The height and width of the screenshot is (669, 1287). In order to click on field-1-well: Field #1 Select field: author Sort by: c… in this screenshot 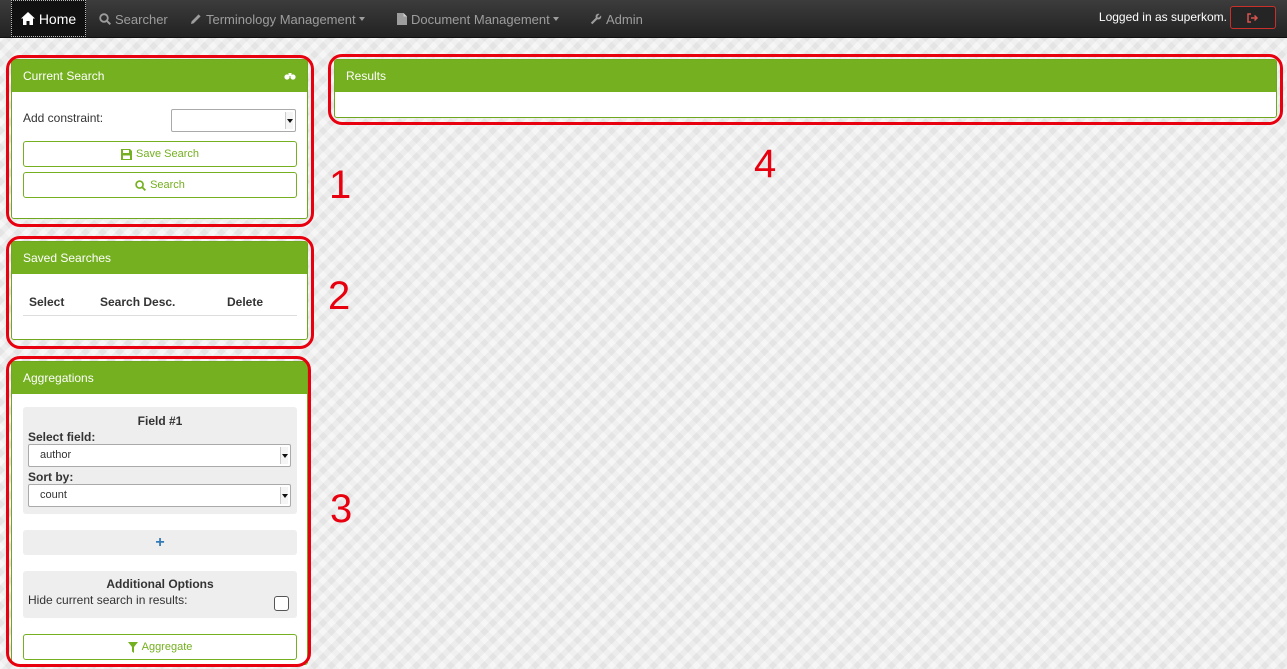, I will do `click(160, 460)`.